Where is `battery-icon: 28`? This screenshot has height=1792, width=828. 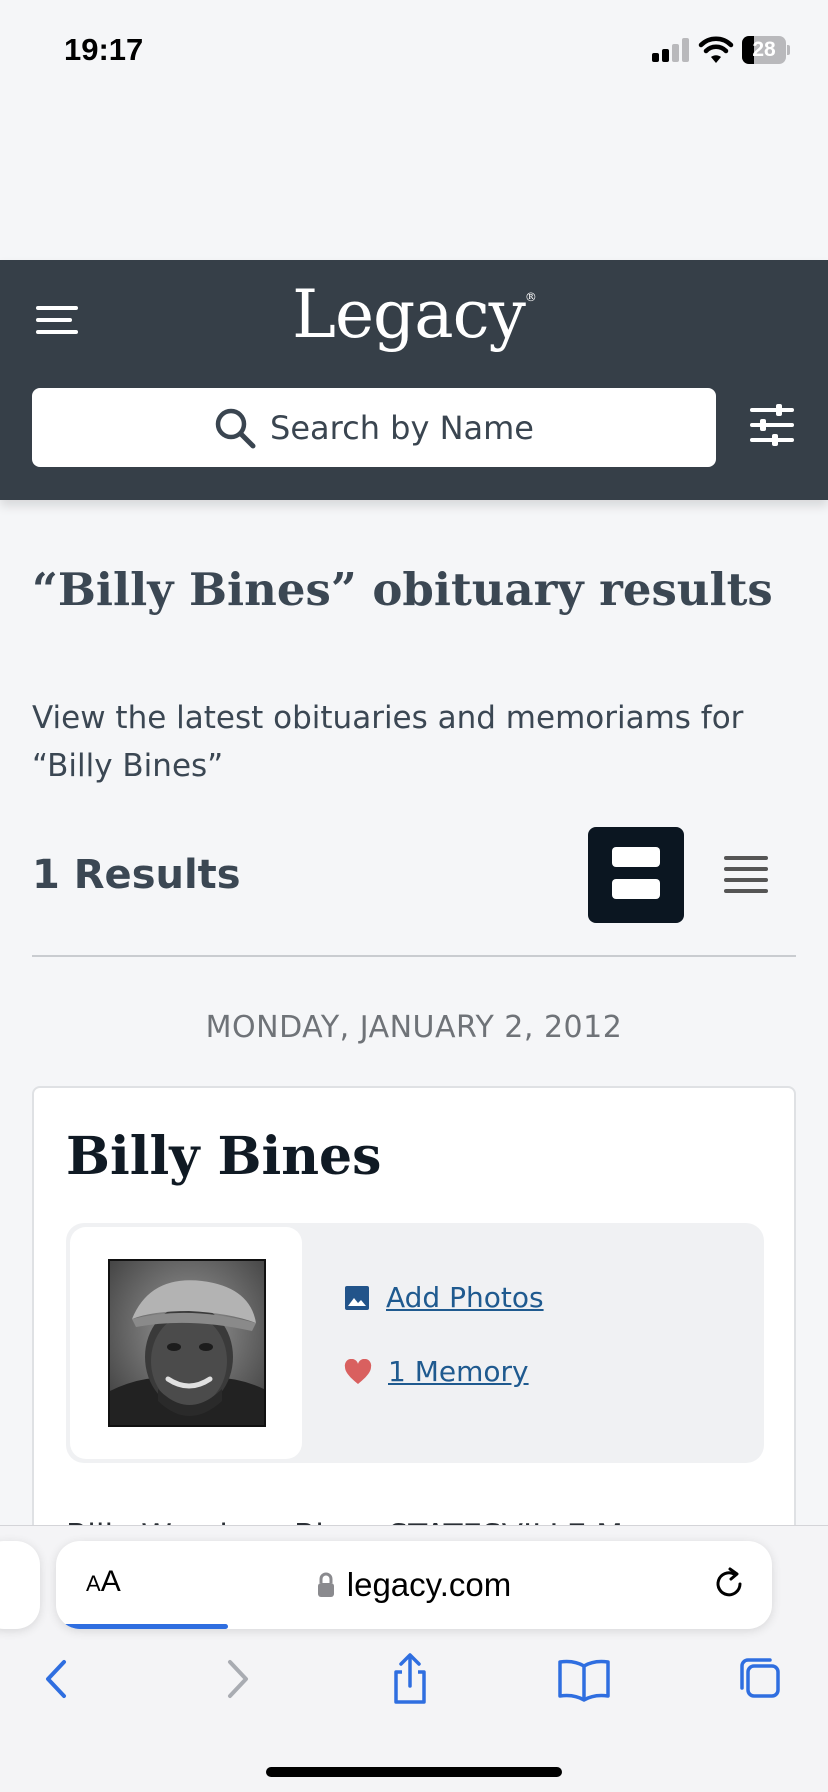 battery-icon: 28 is located at coordinates (766, 50).